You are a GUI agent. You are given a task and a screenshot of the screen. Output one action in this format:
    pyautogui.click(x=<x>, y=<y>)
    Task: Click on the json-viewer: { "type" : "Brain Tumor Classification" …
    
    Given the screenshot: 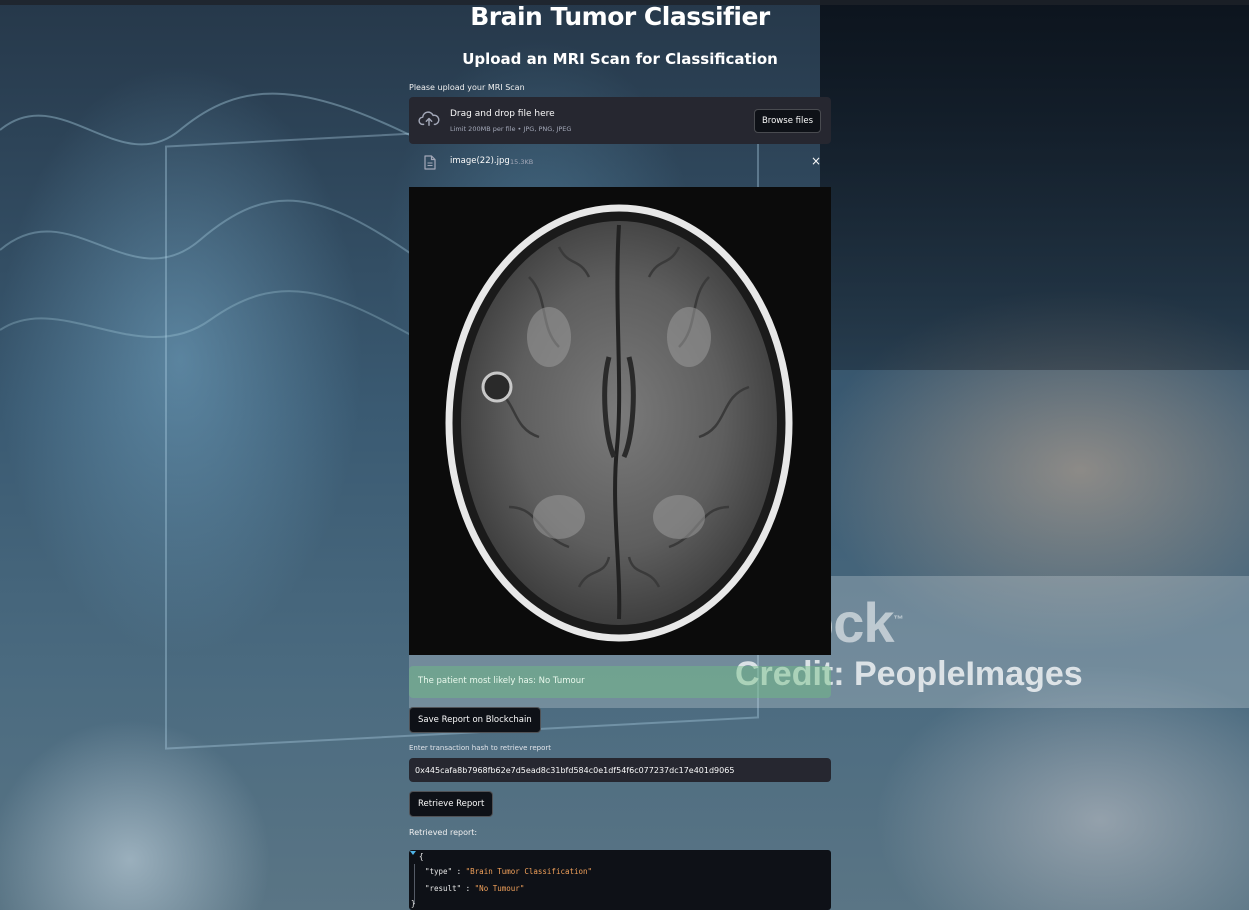 What is the action you would take?
    pyautogui.click(x=620, y=880)
    